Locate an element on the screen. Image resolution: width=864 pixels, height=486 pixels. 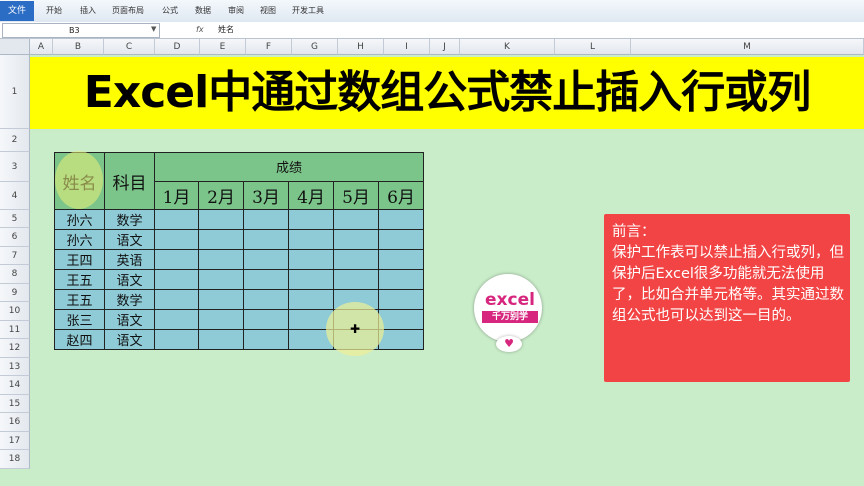
row-header-16: 16 is located at coordinates (15, 422).